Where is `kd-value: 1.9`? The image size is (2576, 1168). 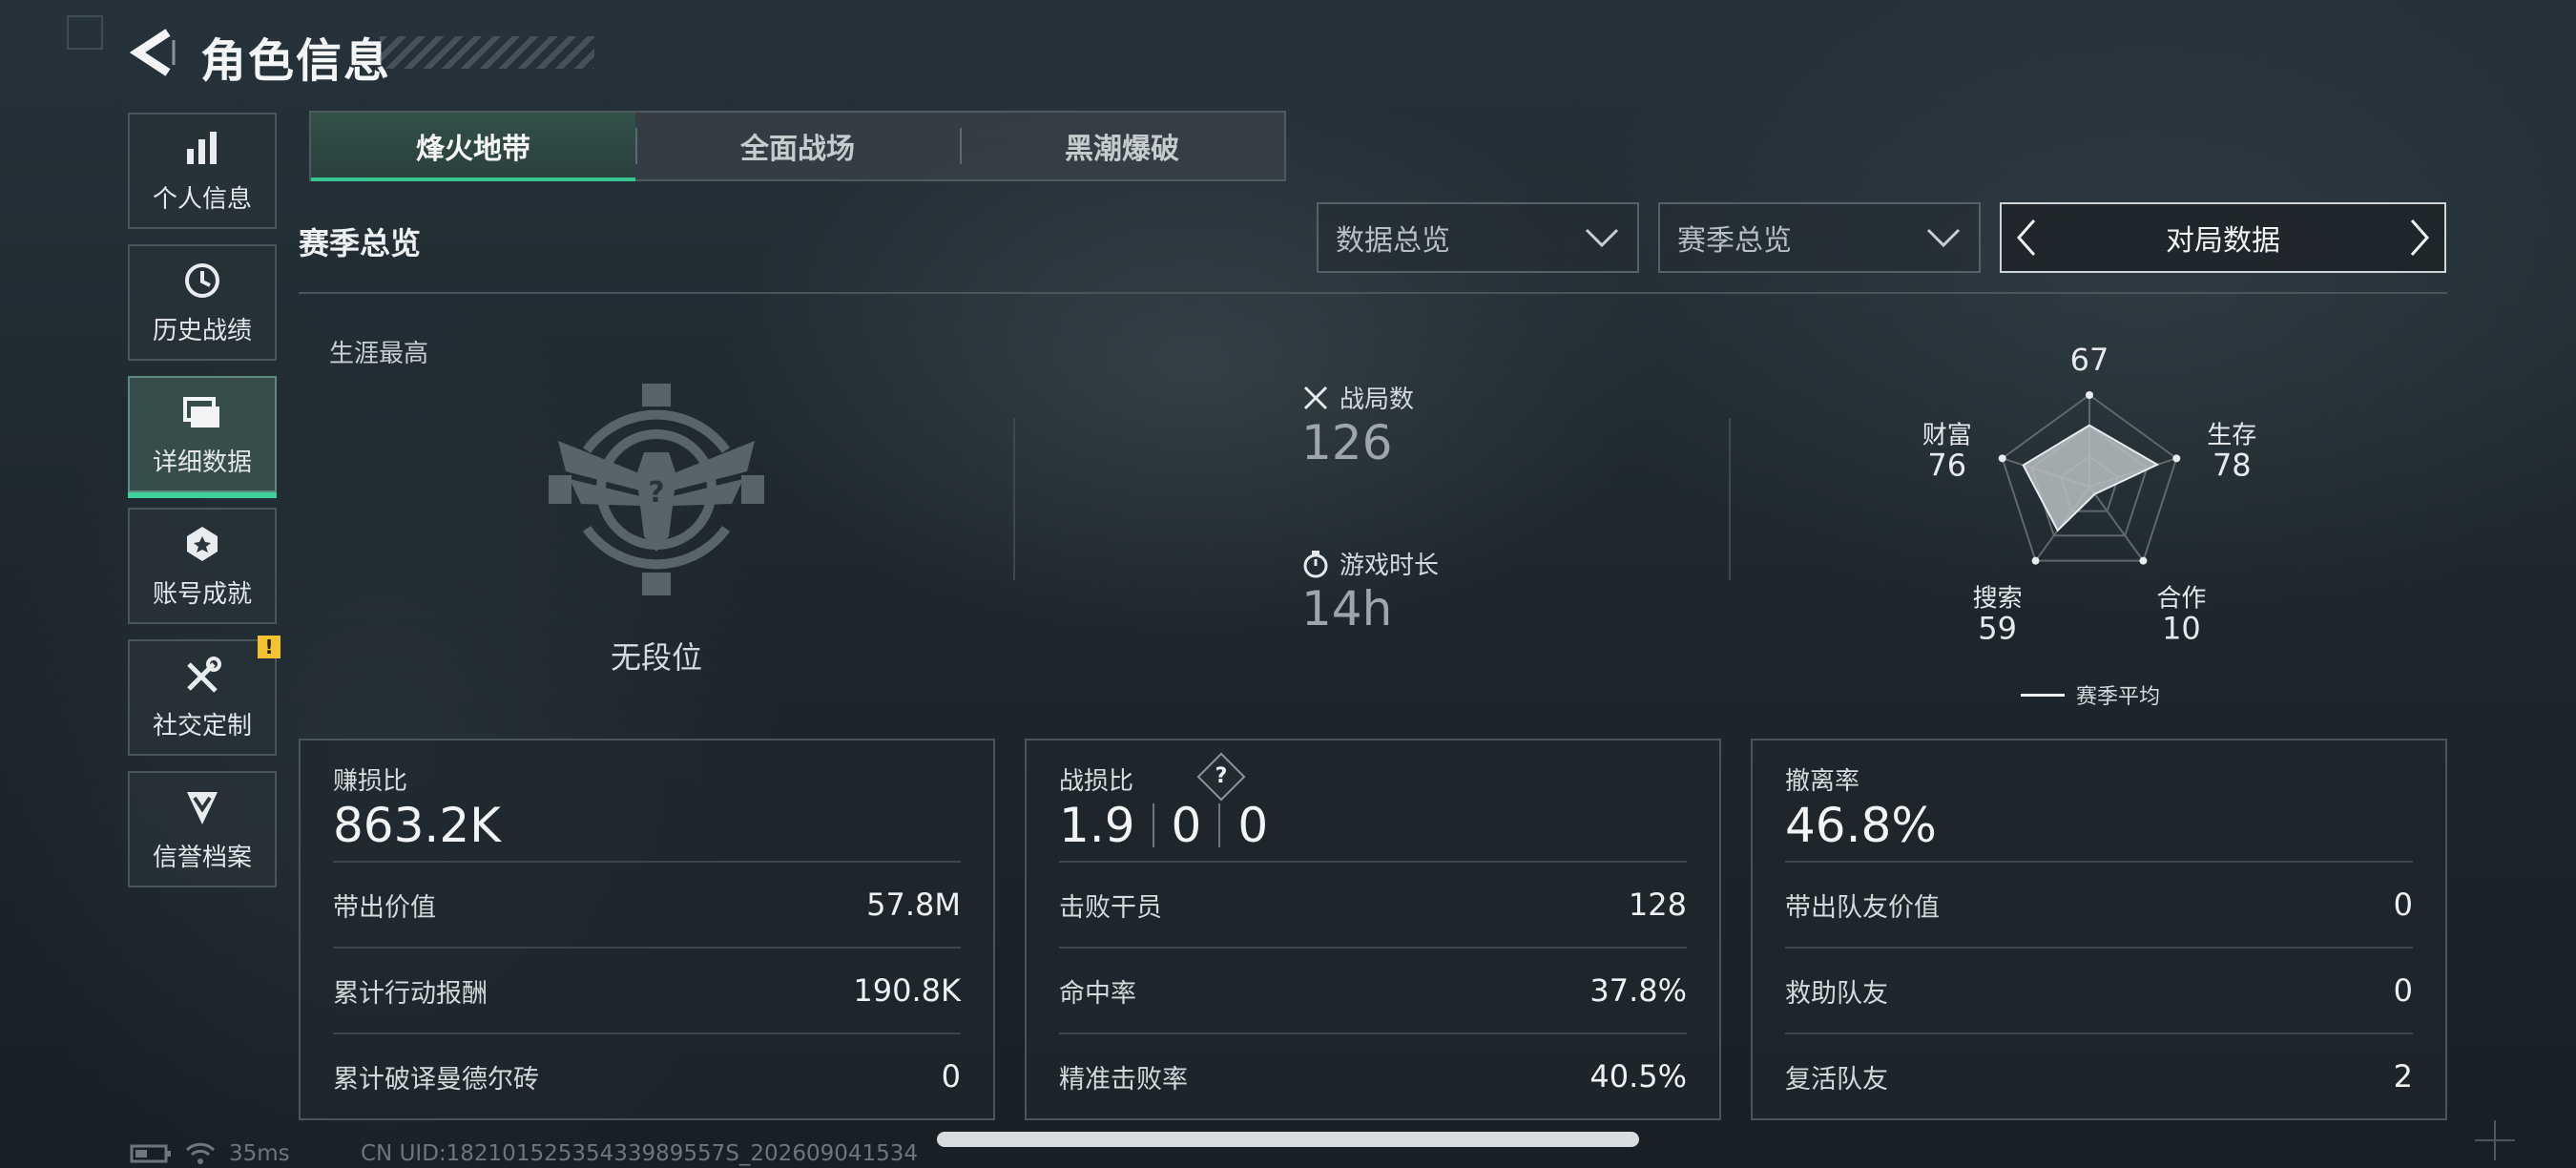
kd-value: 1.9 is located at coordinates (1097, 825).